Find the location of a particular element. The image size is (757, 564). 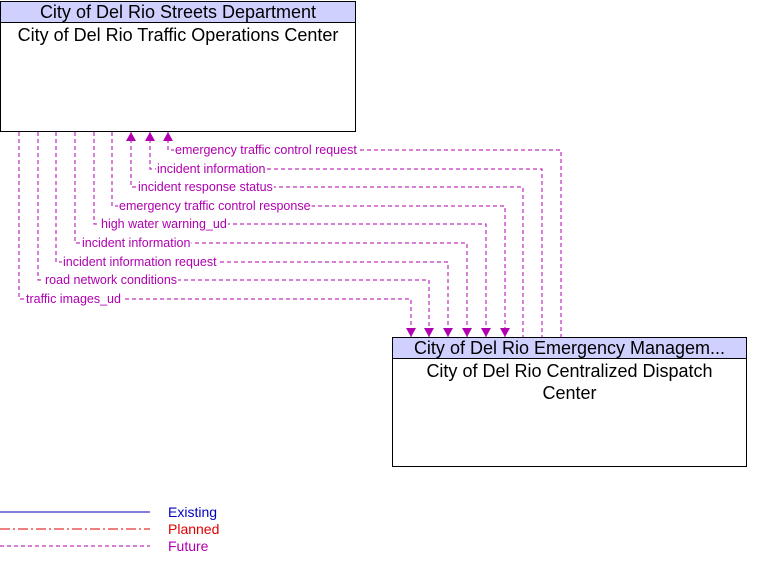

legend-lines is located at coordinates (75, 529).